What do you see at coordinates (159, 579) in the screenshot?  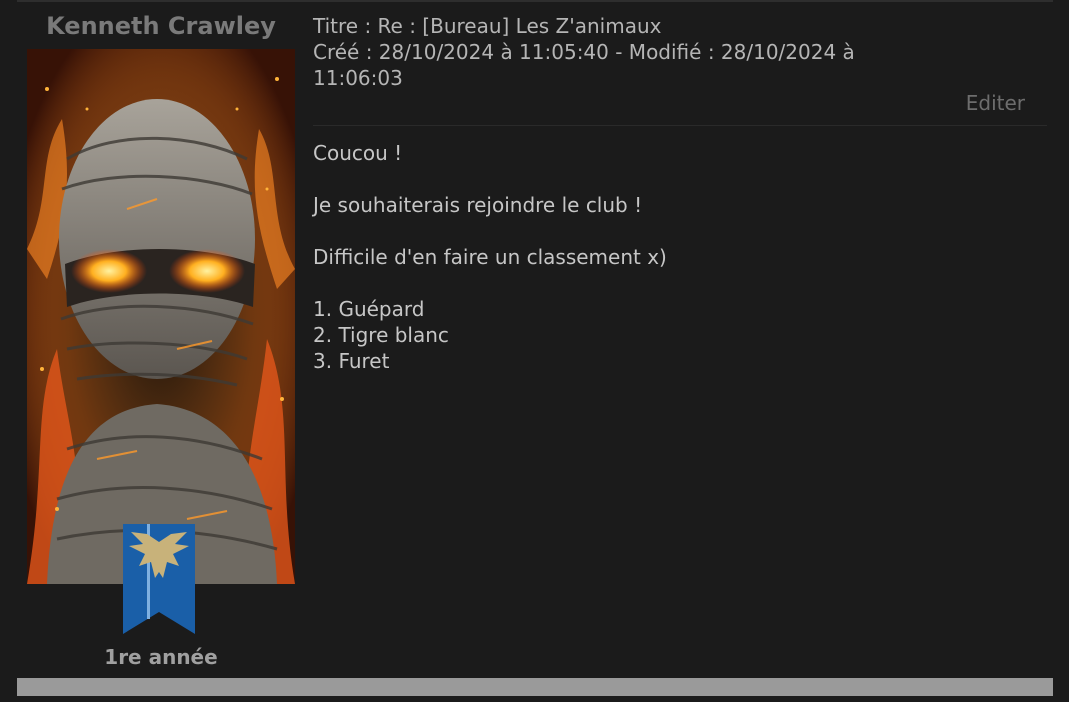 I see `eagle-house-banner-icon` at bounding box center [159, 579].